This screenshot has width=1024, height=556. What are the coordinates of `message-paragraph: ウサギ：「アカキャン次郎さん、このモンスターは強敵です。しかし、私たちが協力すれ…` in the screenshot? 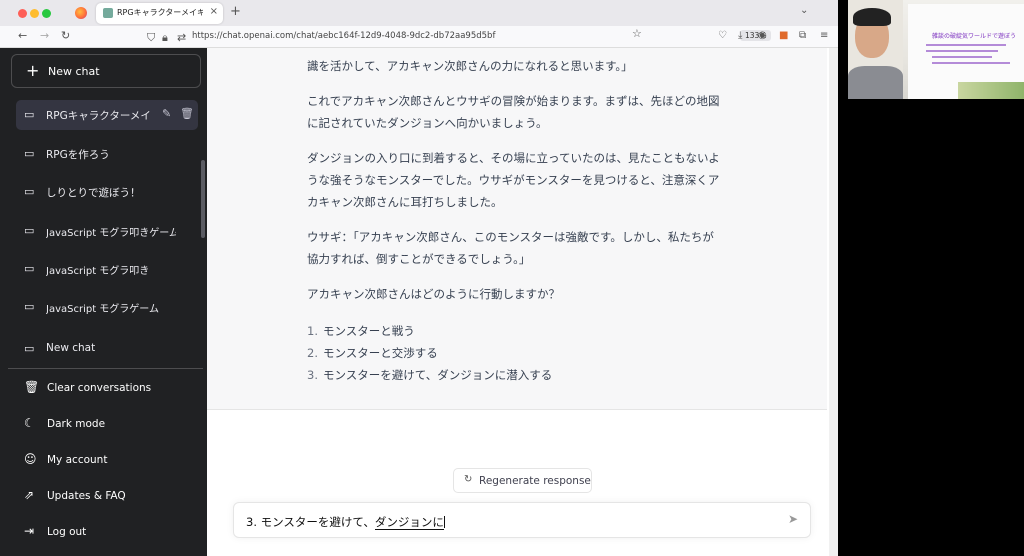 It's located at (510, 248).